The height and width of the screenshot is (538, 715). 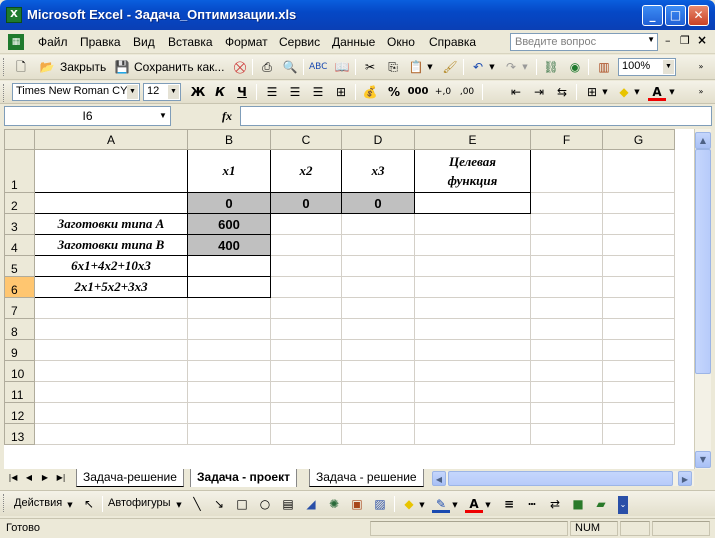 What do you see at coordinates (647, 67) in the screenshot?
I see `zoom-select: 100% ▼` at bounding box center [647, 67].